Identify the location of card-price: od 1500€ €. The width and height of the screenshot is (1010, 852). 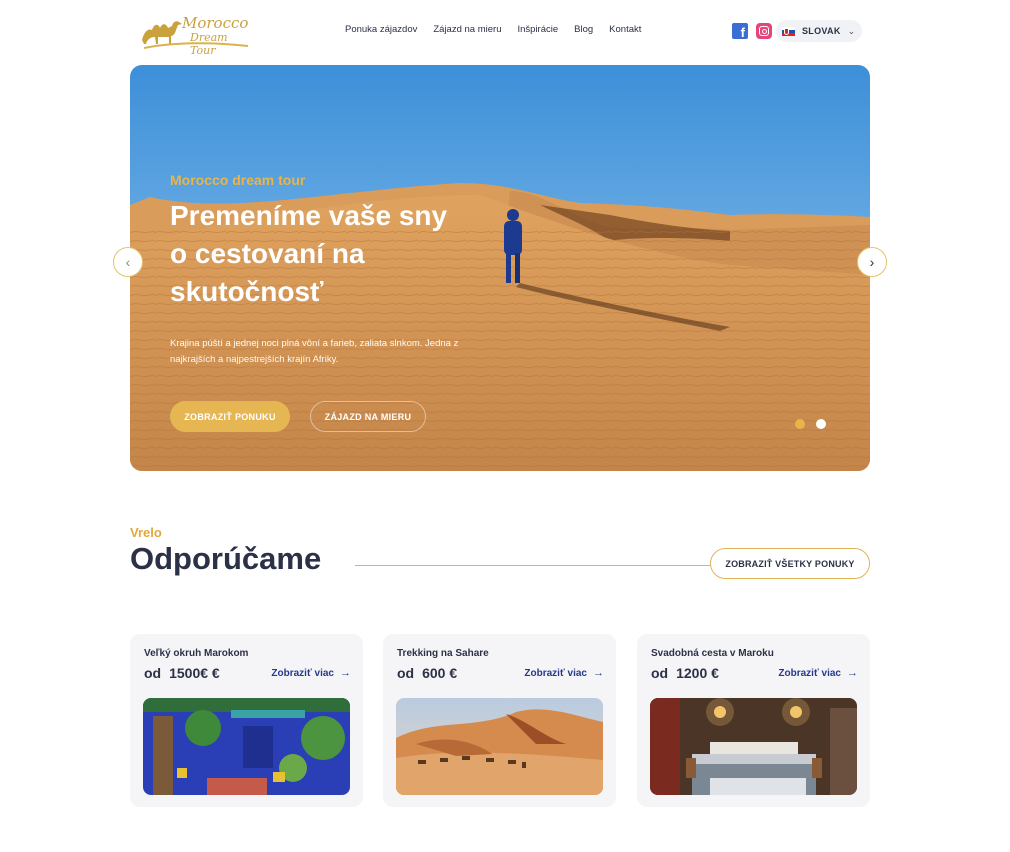
(182, 673).